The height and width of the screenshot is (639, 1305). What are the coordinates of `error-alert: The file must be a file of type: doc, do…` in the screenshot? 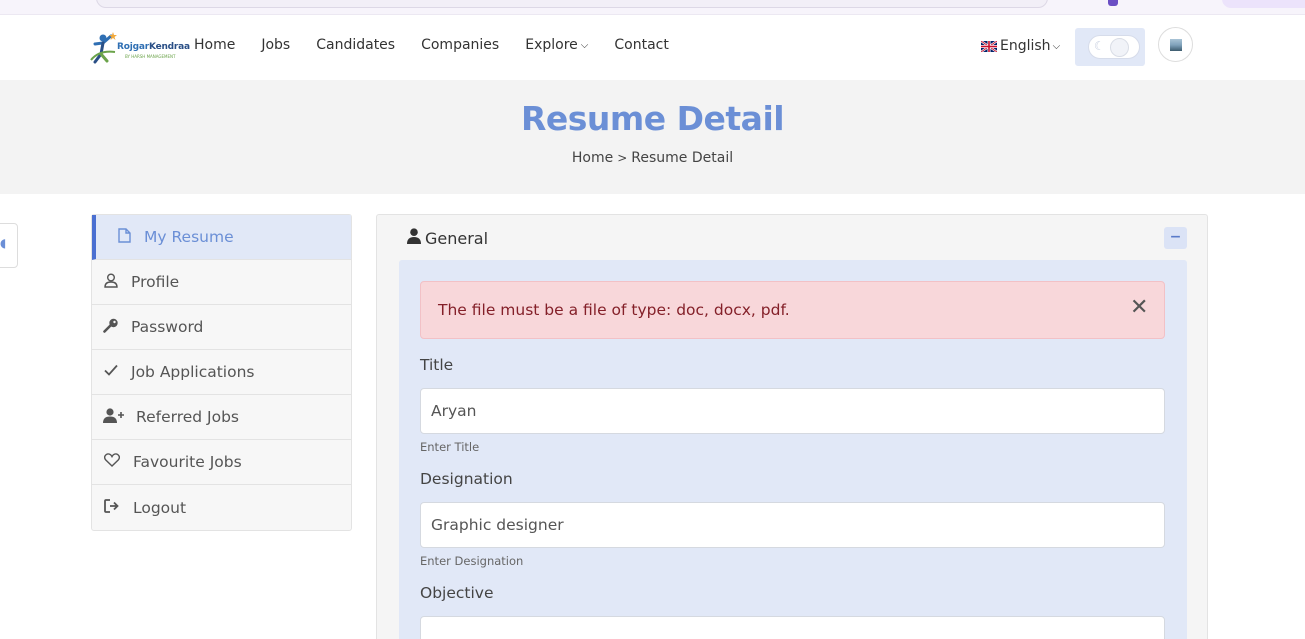 It's located at (792, 310).